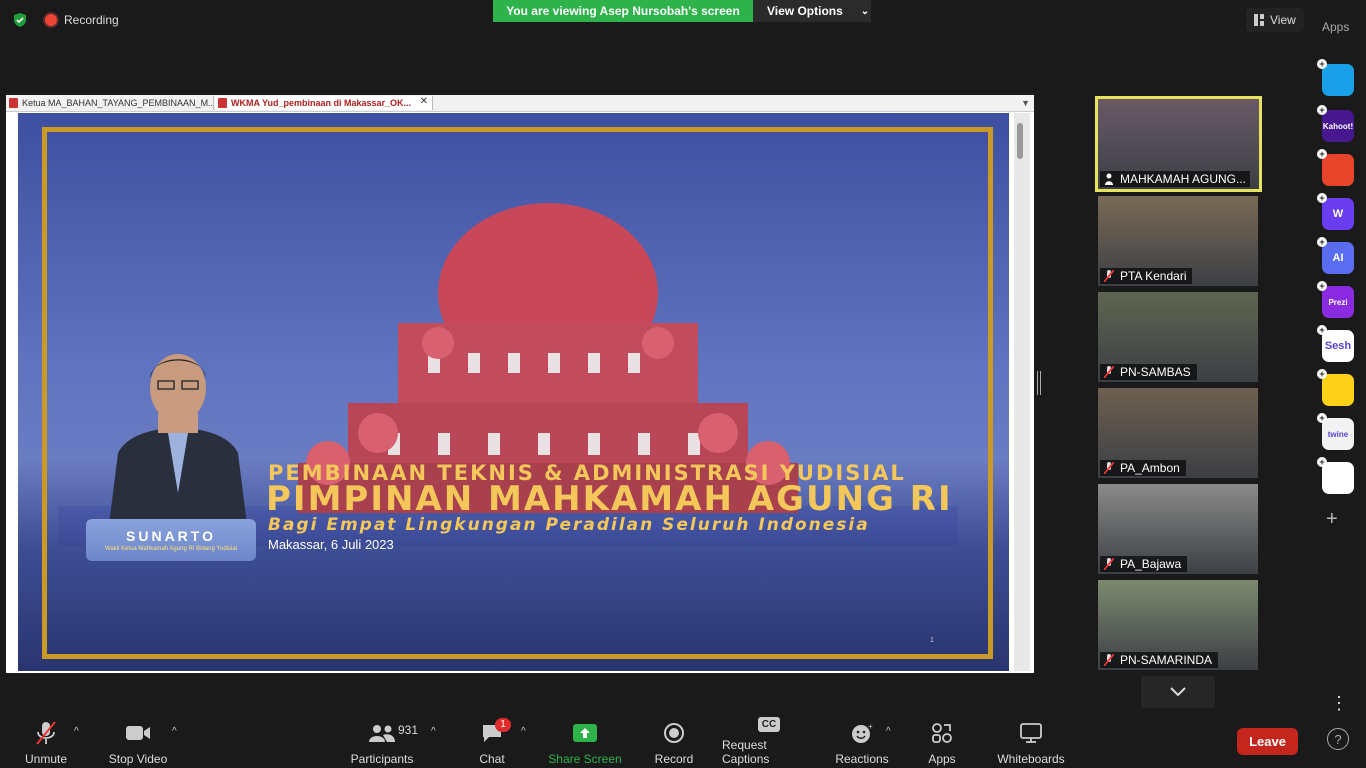 Image resolution: width=1366 pixels, height=768 pixels. What do you see at coordinates (1155, 372) in the screenshot?
I see `participant-name: PN-SAMBAS` at bounding box center [1155, 372].